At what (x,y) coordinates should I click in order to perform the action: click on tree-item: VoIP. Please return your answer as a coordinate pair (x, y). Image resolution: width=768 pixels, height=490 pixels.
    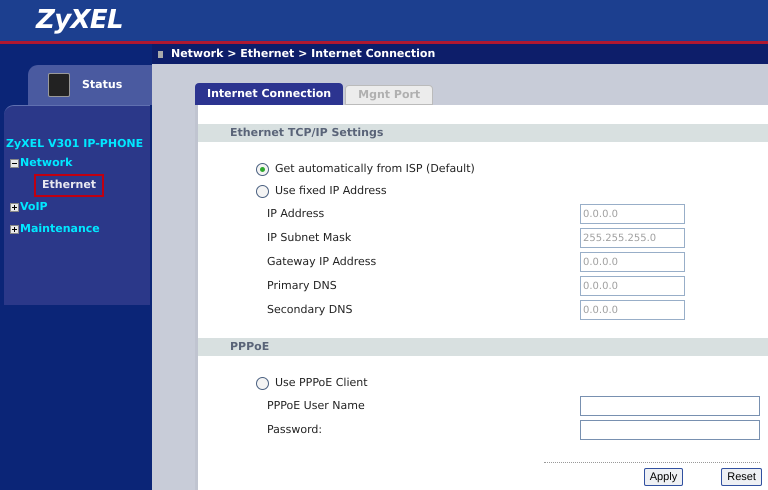
    Looking at the image, I should click on (34, 207).